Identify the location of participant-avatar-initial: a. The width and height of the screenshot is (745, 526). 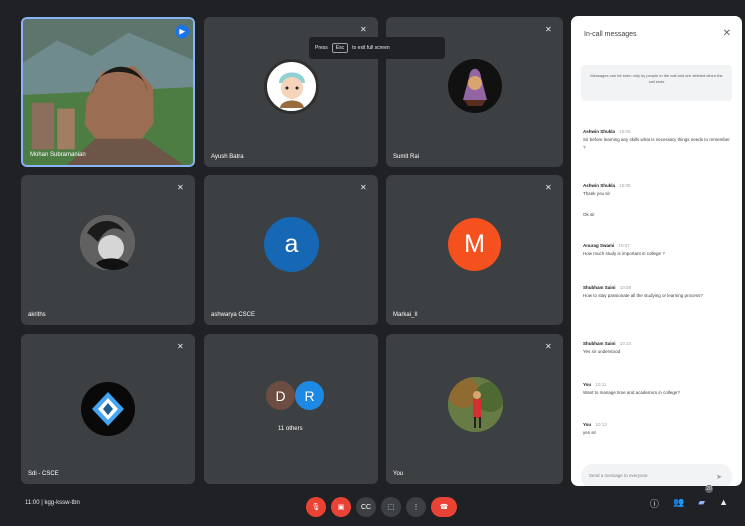
(291, 244).